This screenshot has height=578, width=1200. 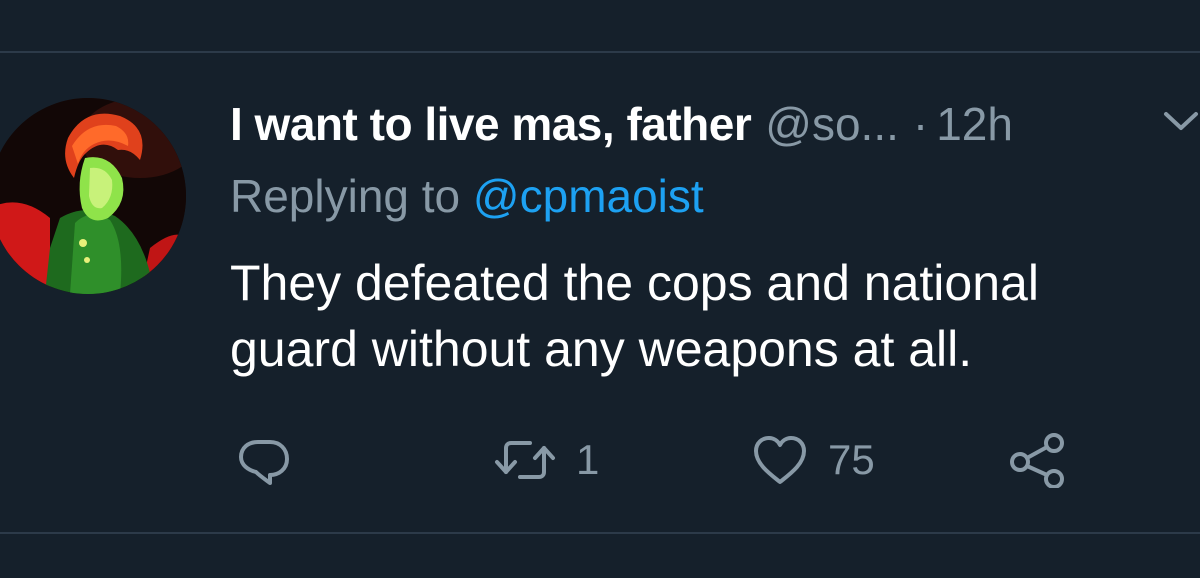 I want to click on reply-button, so click(x=264, y=460).